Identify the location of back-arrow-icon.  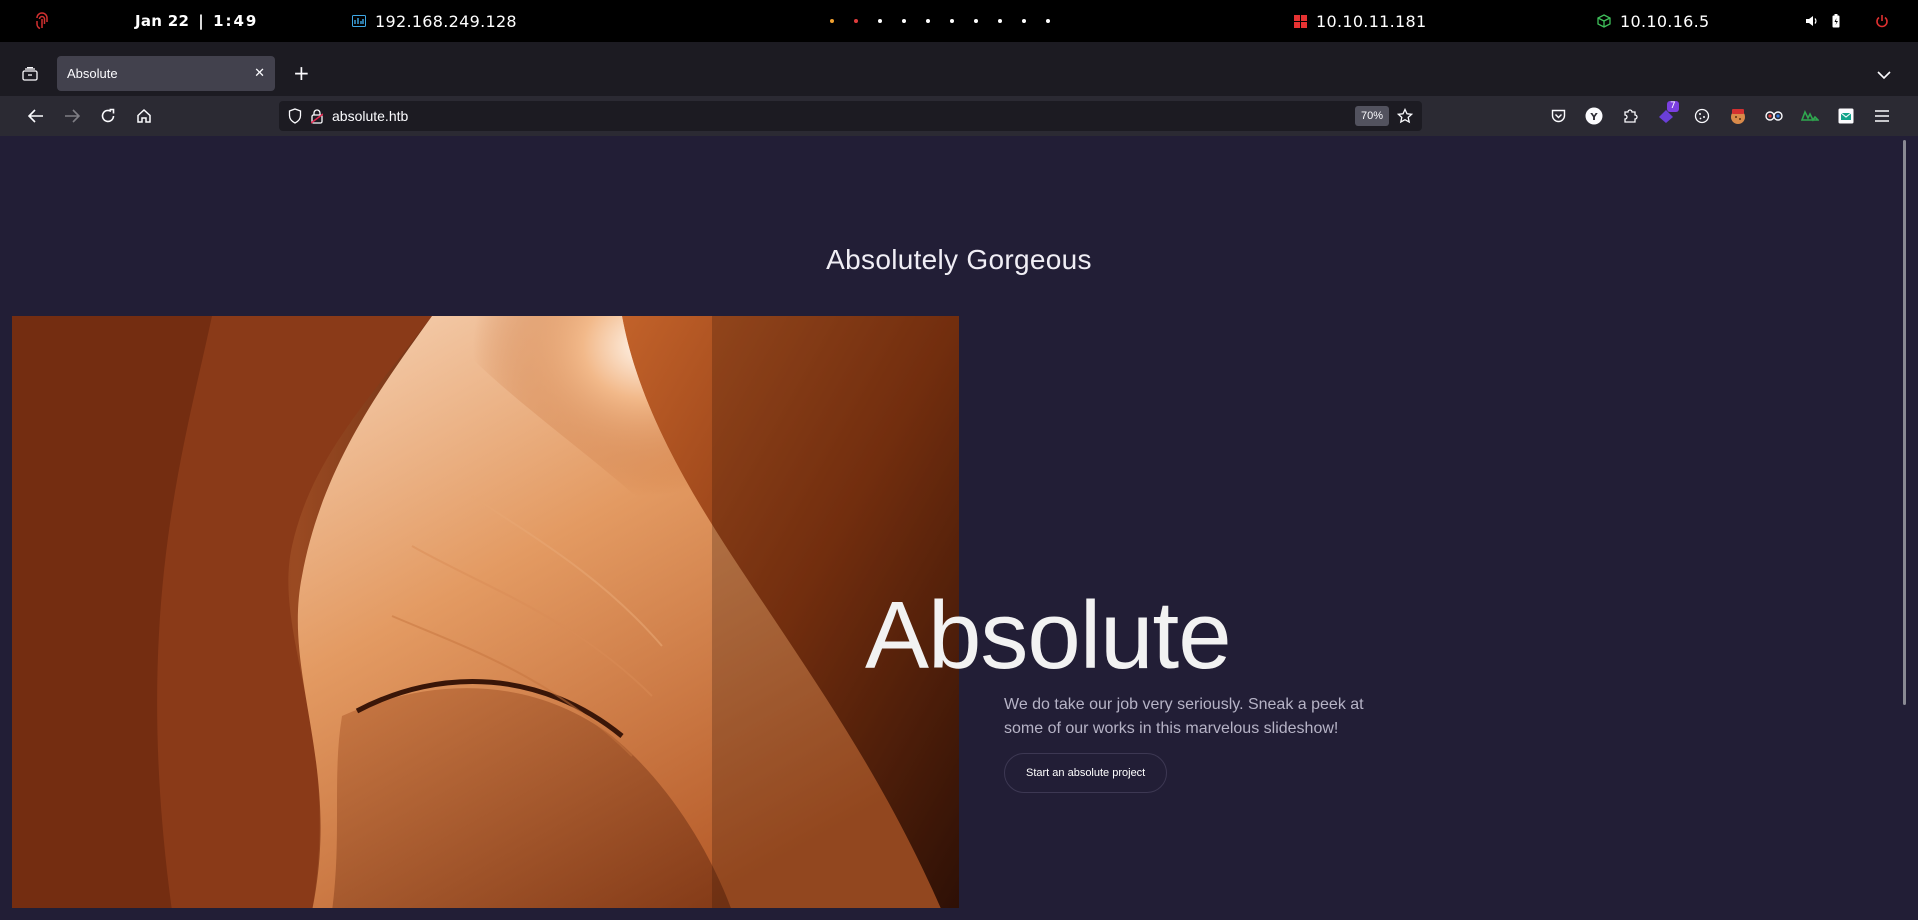
(35, 116).